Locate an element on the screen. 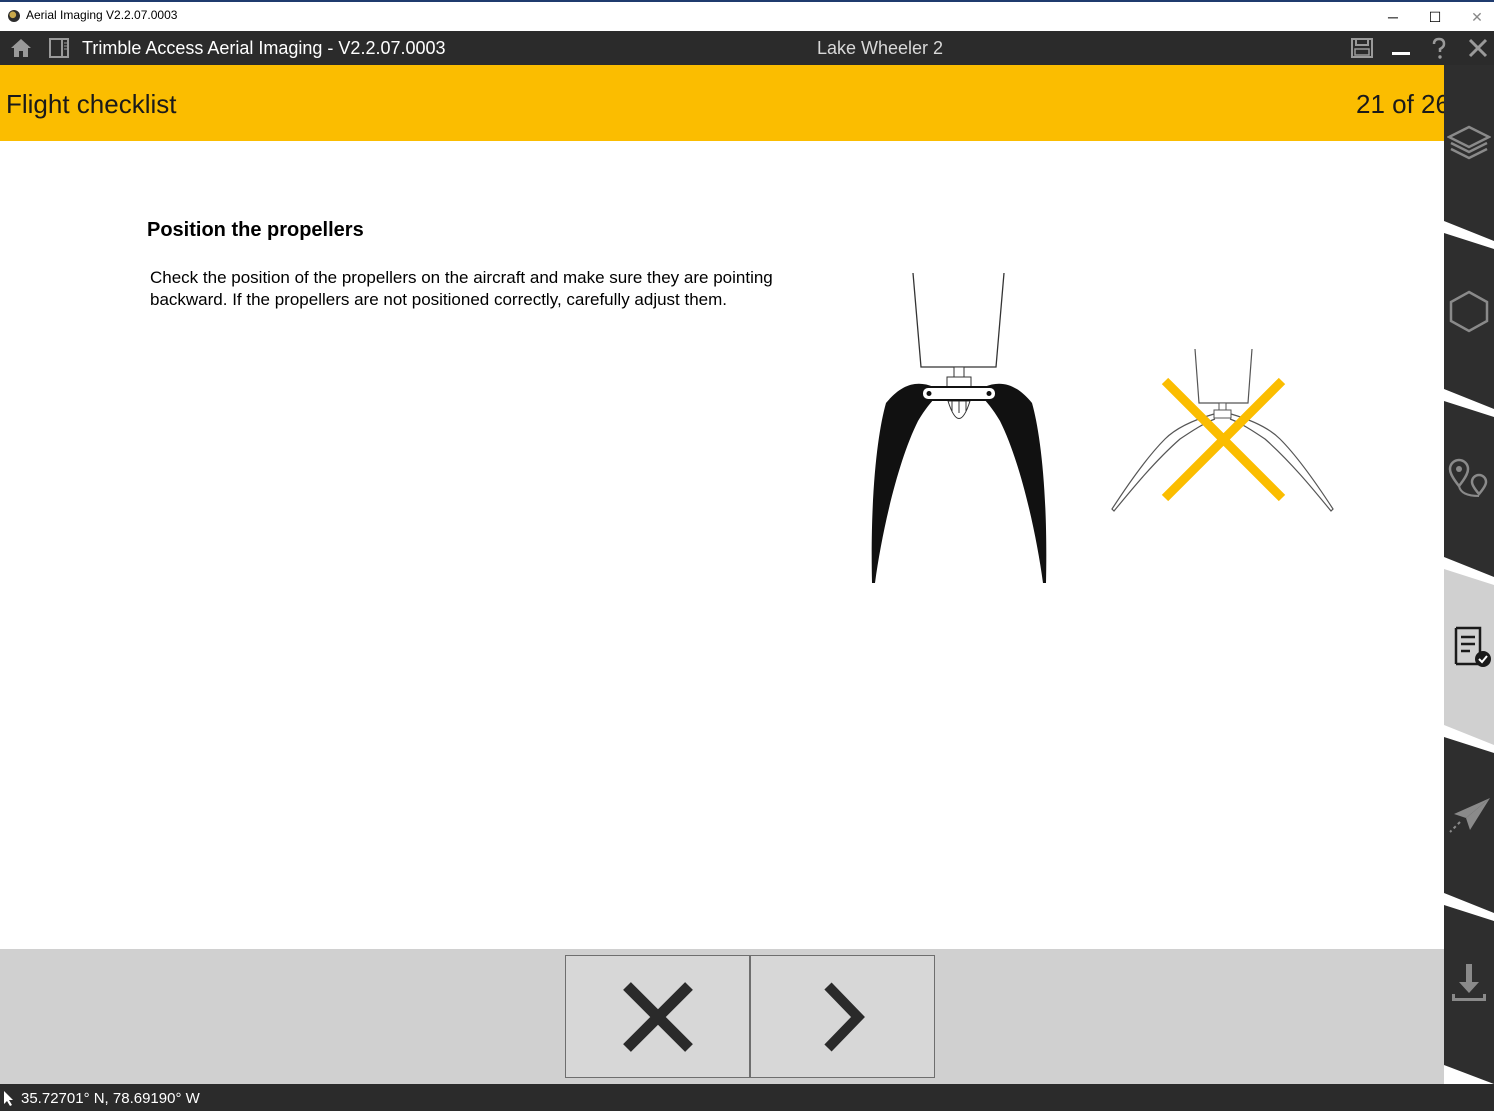  chevron-right-icon is located at coordinates (844, 1016).